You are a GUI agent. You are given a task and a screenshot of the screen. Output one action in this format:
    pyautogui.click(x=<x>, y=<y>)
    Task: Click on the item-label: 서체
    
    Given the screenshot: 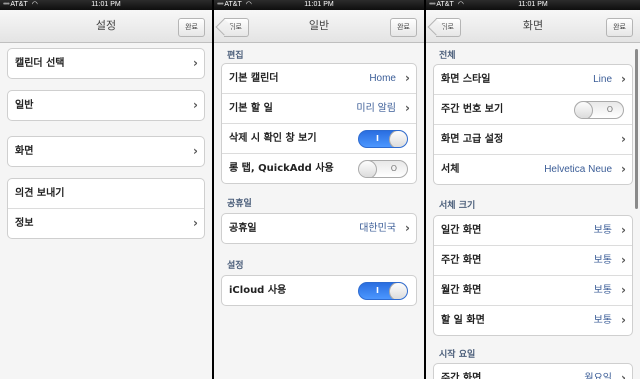 What is the action you would take?
    pyautogui.click(x=450, y=169)
    